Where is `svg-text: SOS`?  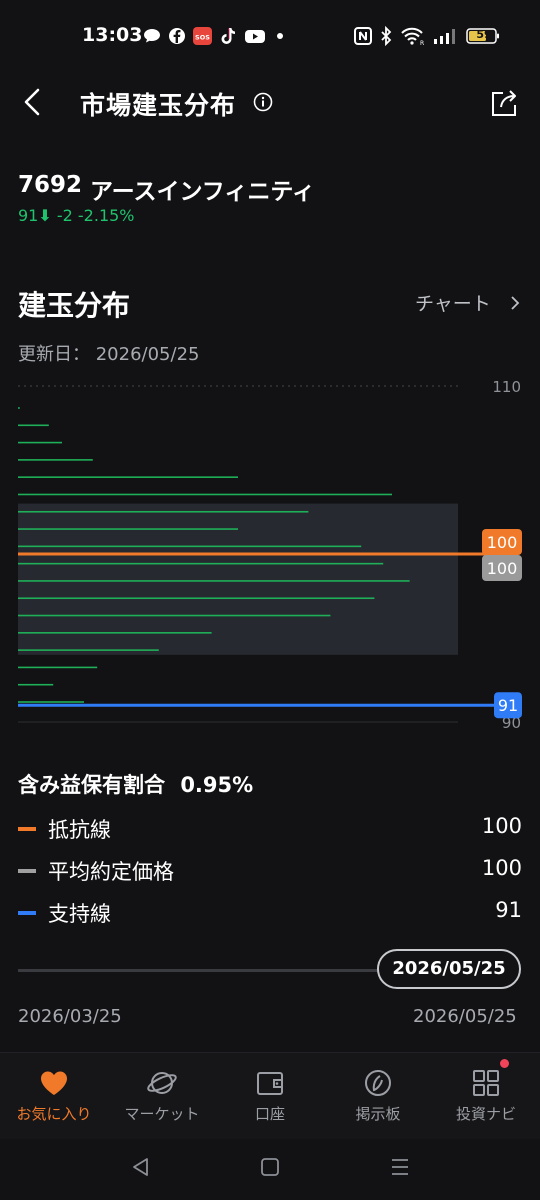 svg-text: SOS is located at coordinates (202, 38).